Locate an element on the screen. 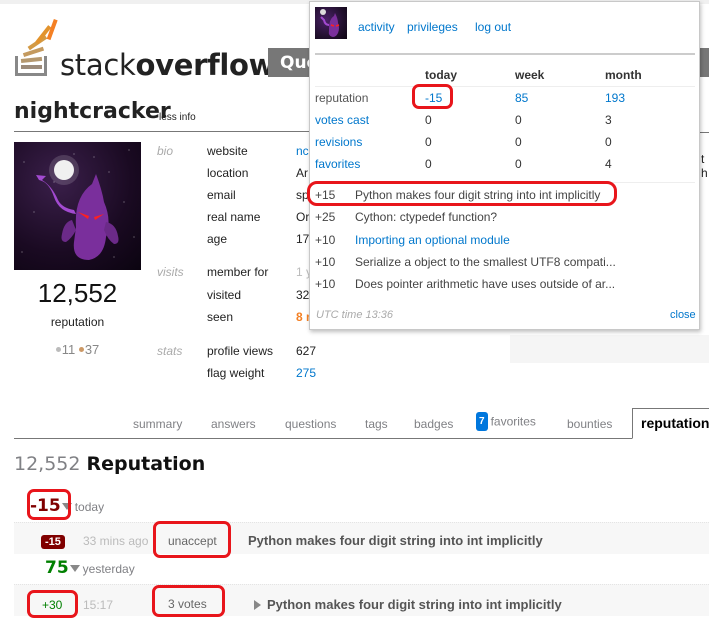 Image resolution: width=709 pixels, height=618 pixels. row-label-votes-cast: votes cast is located at coordinates (342, 120).